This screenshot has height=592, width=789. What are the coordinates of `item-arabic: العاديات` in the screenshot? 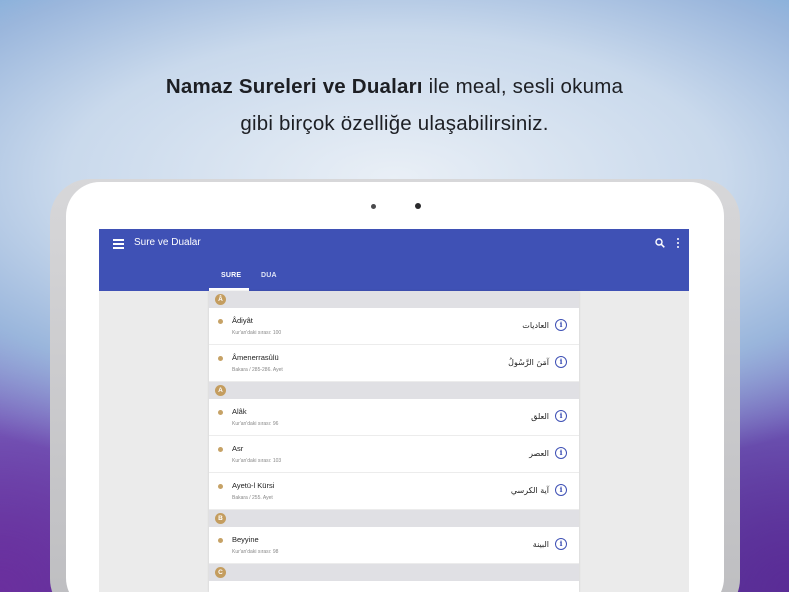 It's located at (535, 325).